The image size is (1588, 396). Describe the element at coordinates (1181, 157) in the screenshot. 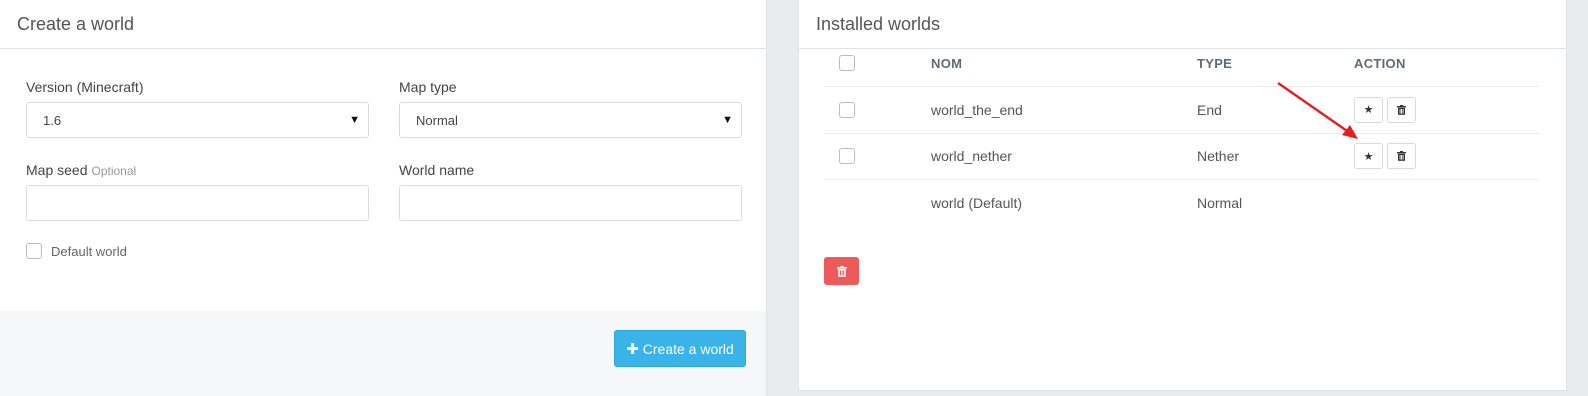

I see `table-row: world_nether Nether ★` at that location.